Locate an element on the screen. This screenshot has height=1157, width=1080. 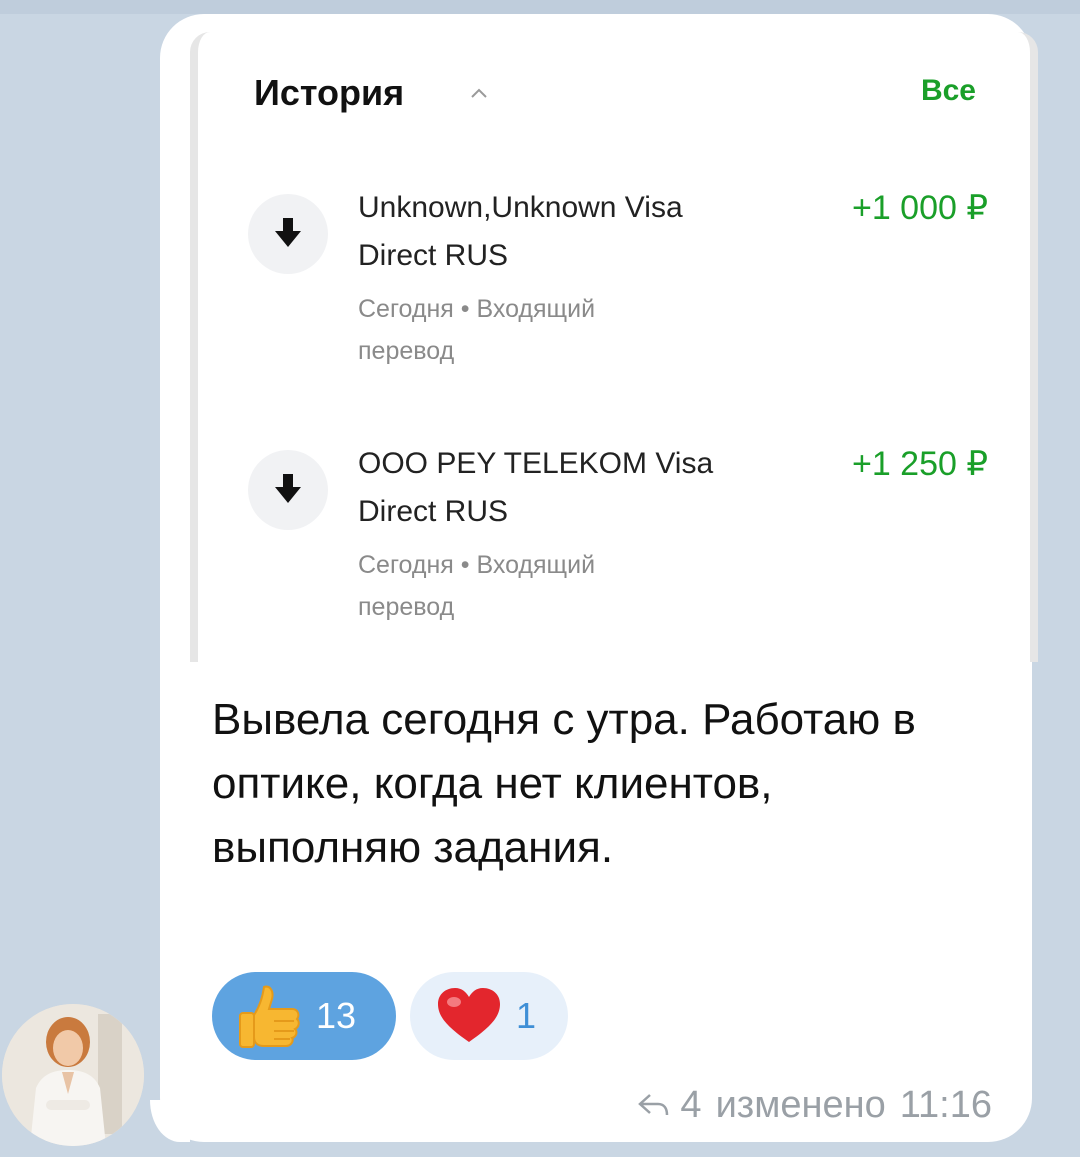
all-link: Все is located at coordinates (948, 91).